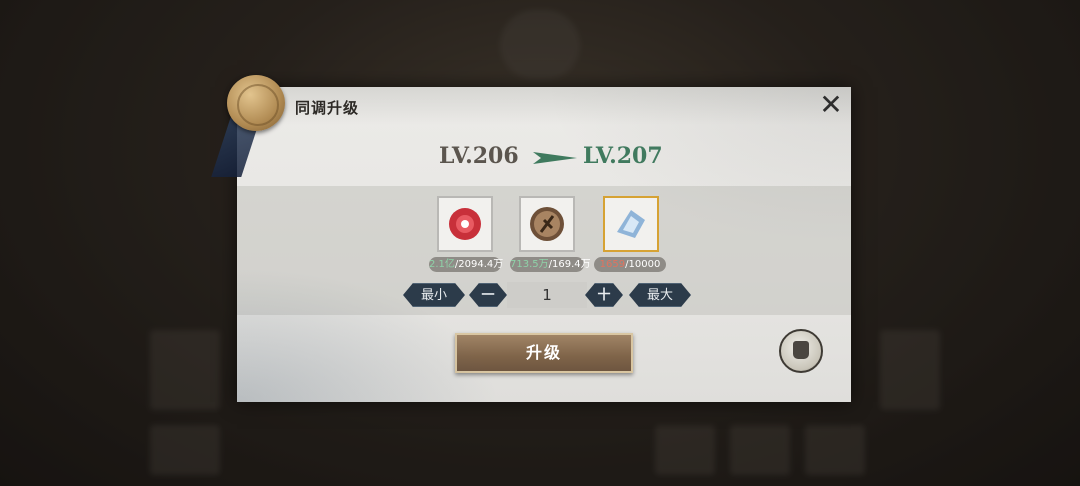 Image resolution: width=1080 pixels, height=486 pixels. I want to click on close-icon: ✕, so click(831, 105).